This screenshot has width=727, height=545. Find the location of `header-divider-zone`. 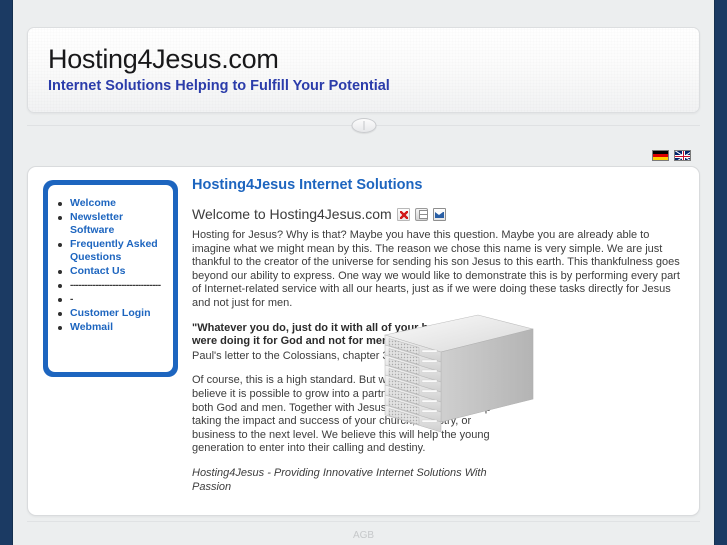

header-divider-zone is located at coordinates (363, 127).